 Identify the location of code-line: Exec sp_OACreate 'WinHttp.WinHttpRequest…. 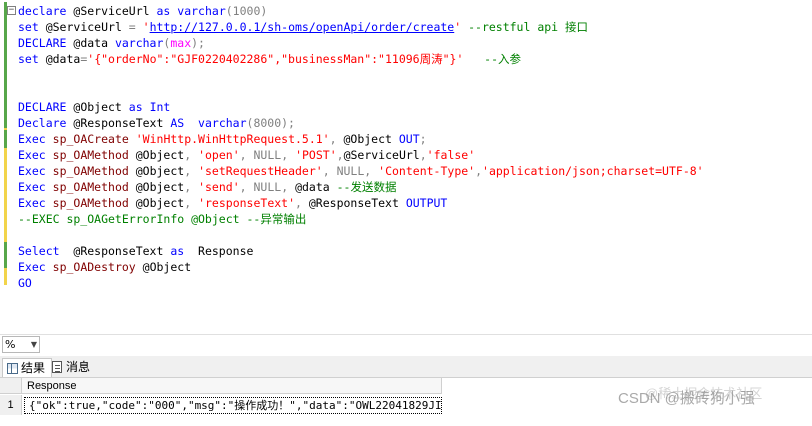
(361, 139).